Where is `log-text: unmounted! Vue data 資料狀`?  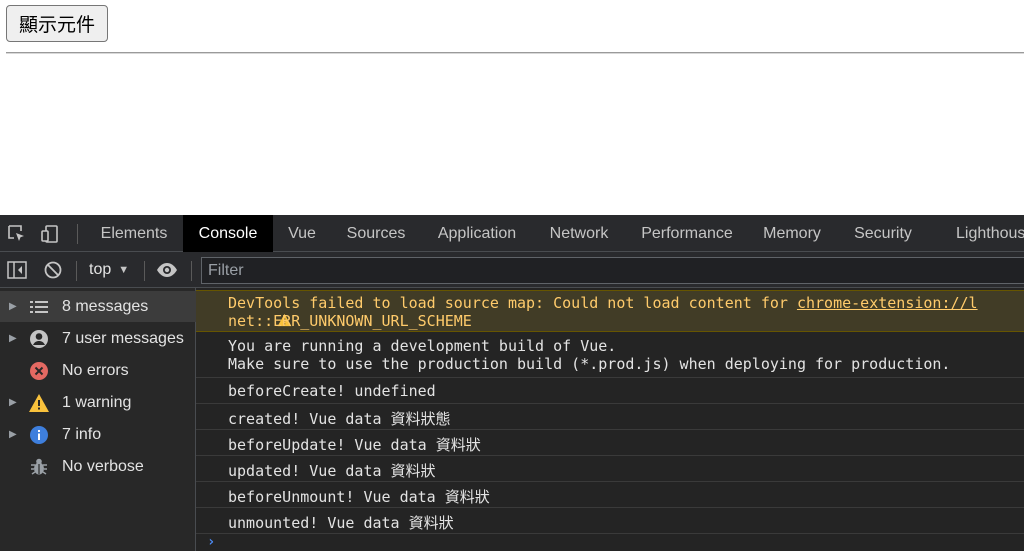 log-text: unmounted! Vue data 資料狀 is located at coordinates (341, 523).